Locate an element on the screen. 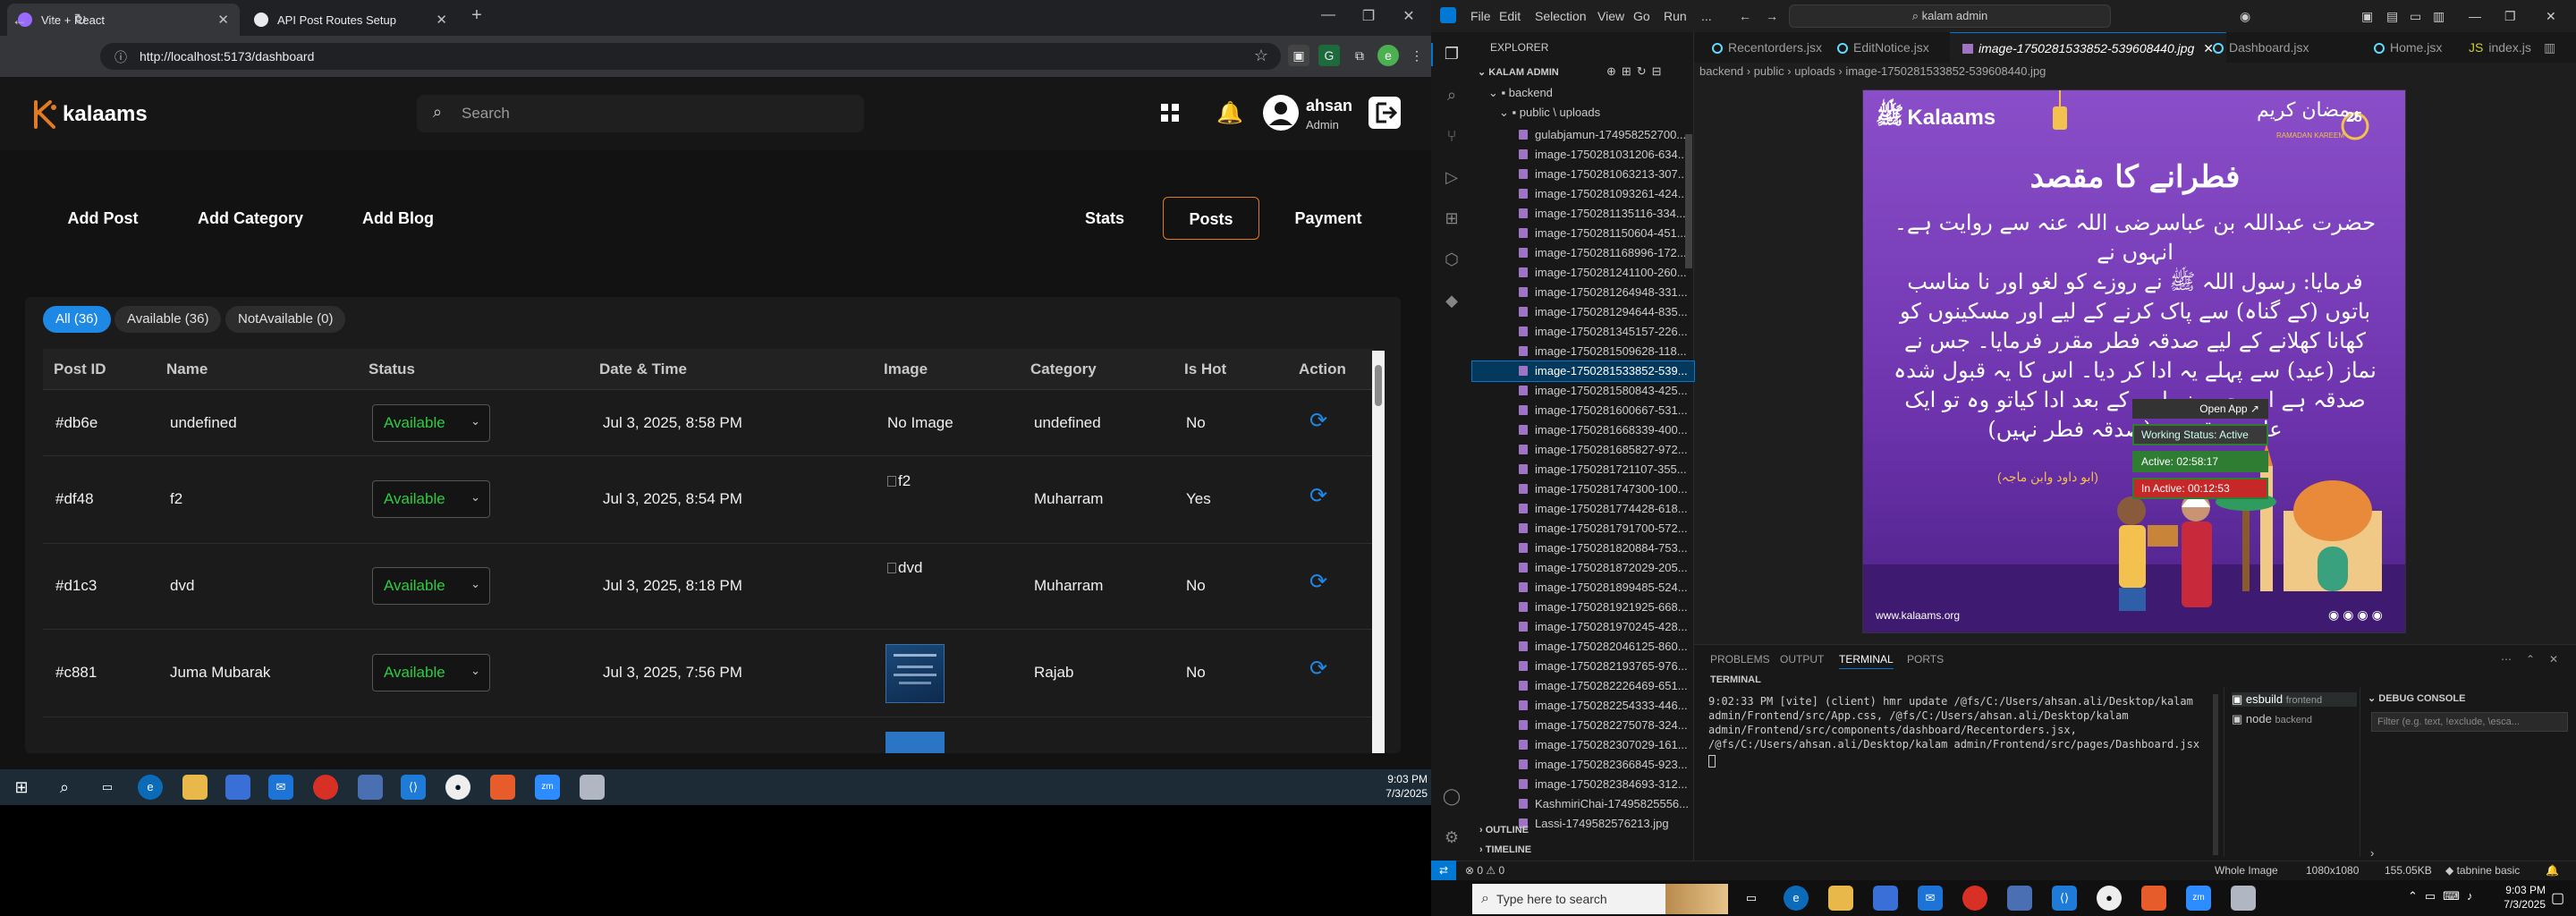  add-post-button: Add Post is located at coordinates (103, 218).